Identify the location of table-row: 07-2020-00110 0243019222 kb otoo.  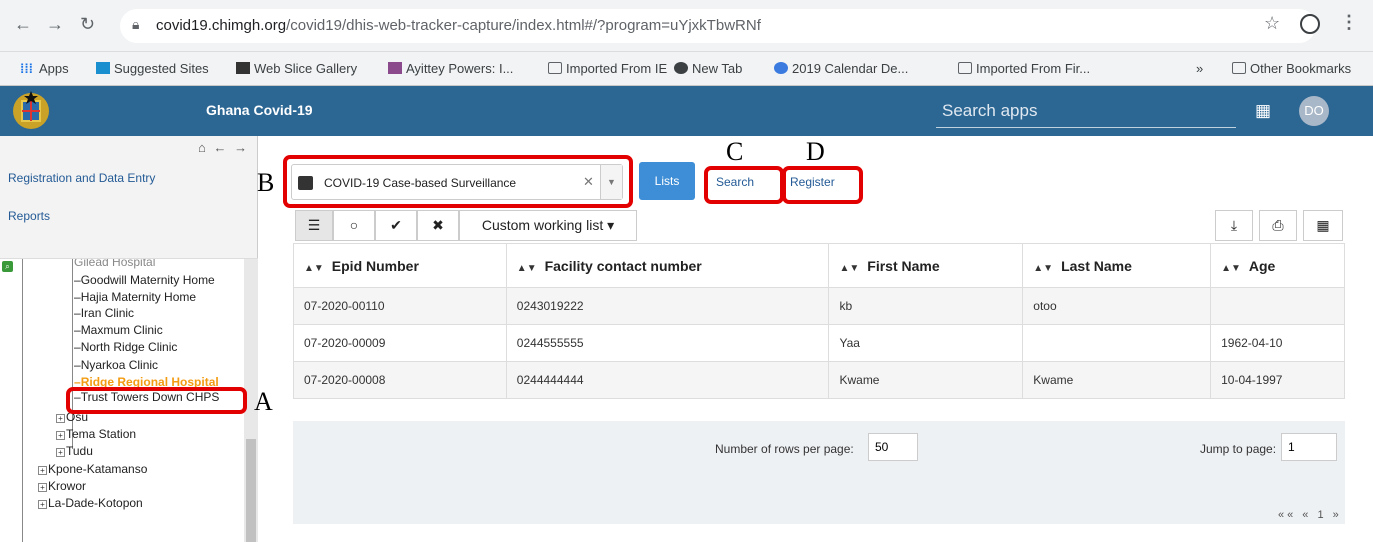
(819, 306).